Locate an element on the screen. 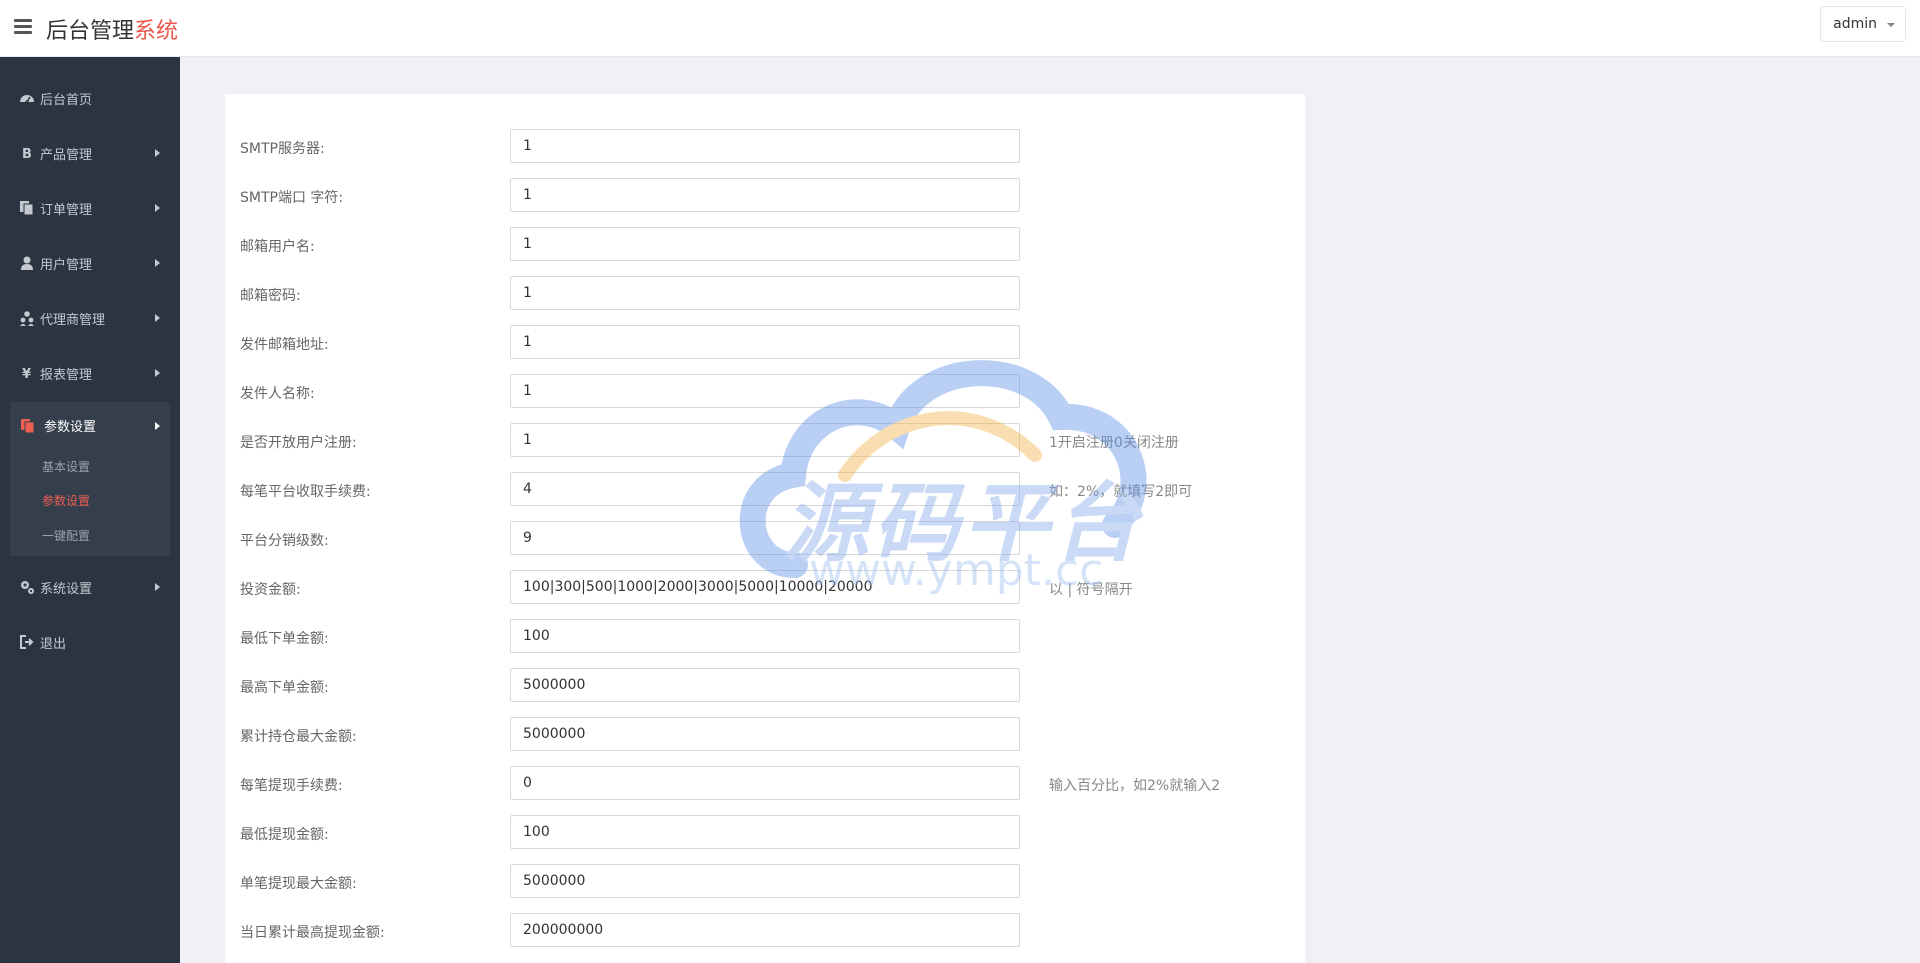 This screenshot has width=1920, height=963. submenu-item-one-click-config: 一键配置 is located at coordinates (66, 535).